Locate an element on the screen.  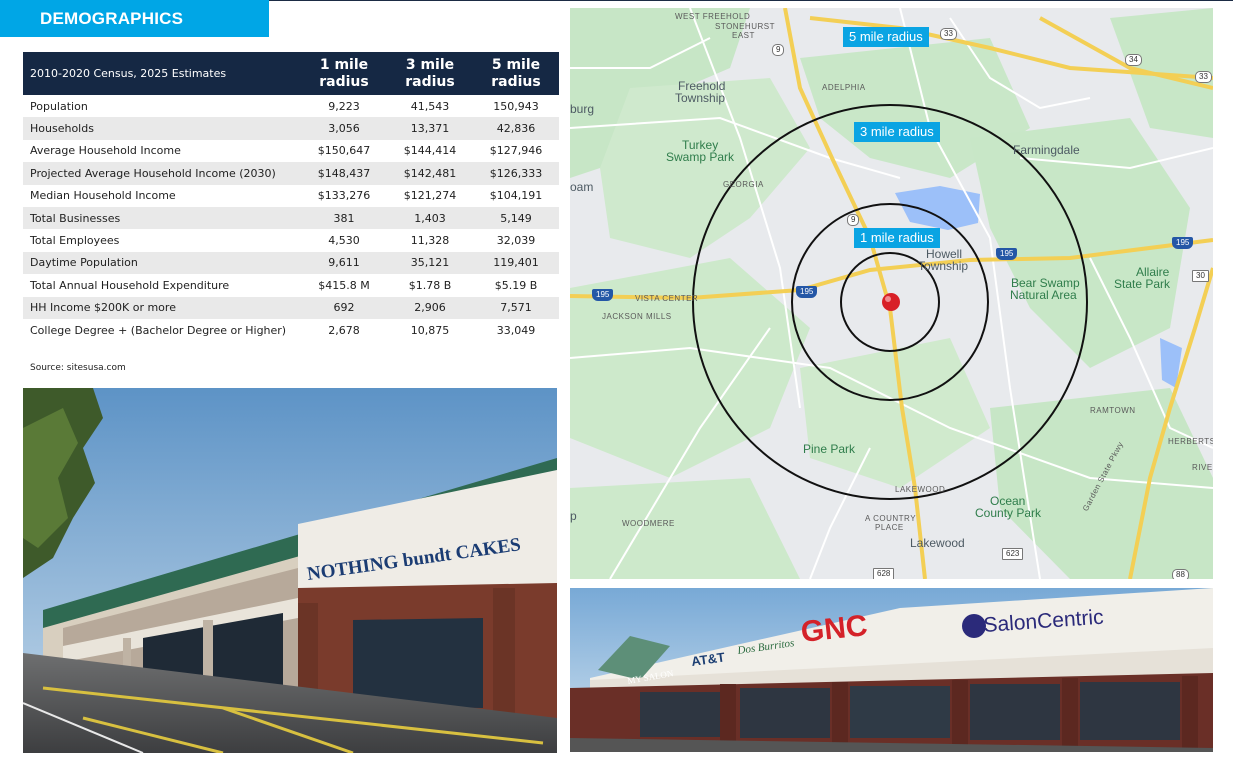
row-label: Median Household Income is located at coordinates (103, 196).